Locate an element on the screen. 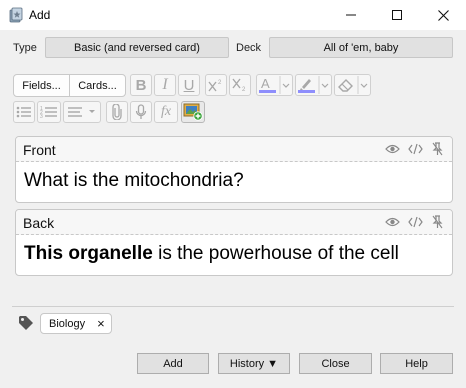 The image size is (466, 388). record-audio-button is located at coordinates (141, 112).